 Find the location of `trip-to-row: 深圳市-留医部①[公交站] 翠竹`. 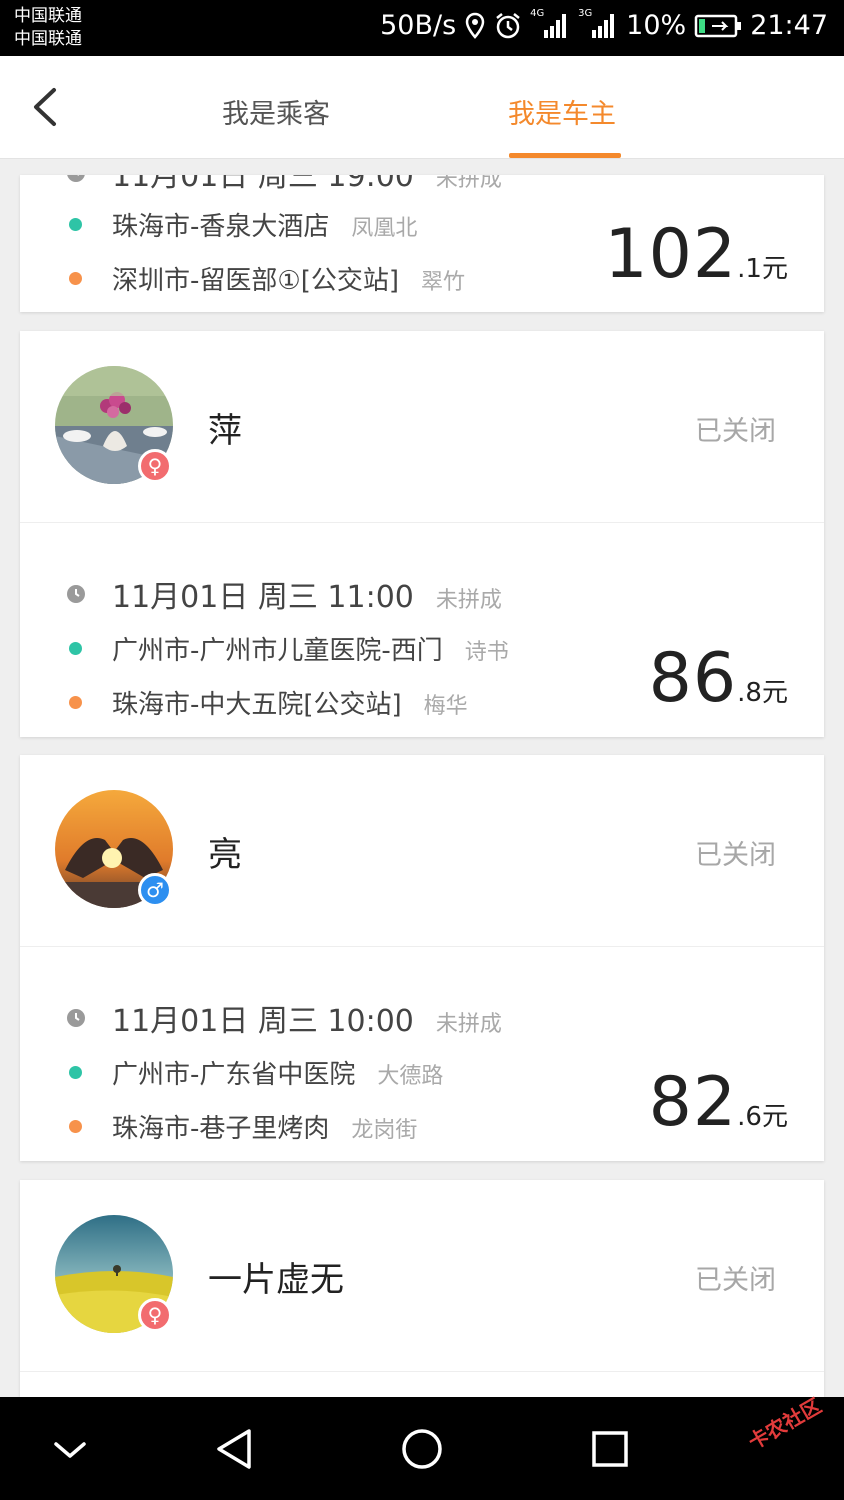

trip-to-row: 深圳市-留医部①[公交站] 翠竹 is located at coordinates (300, 278).